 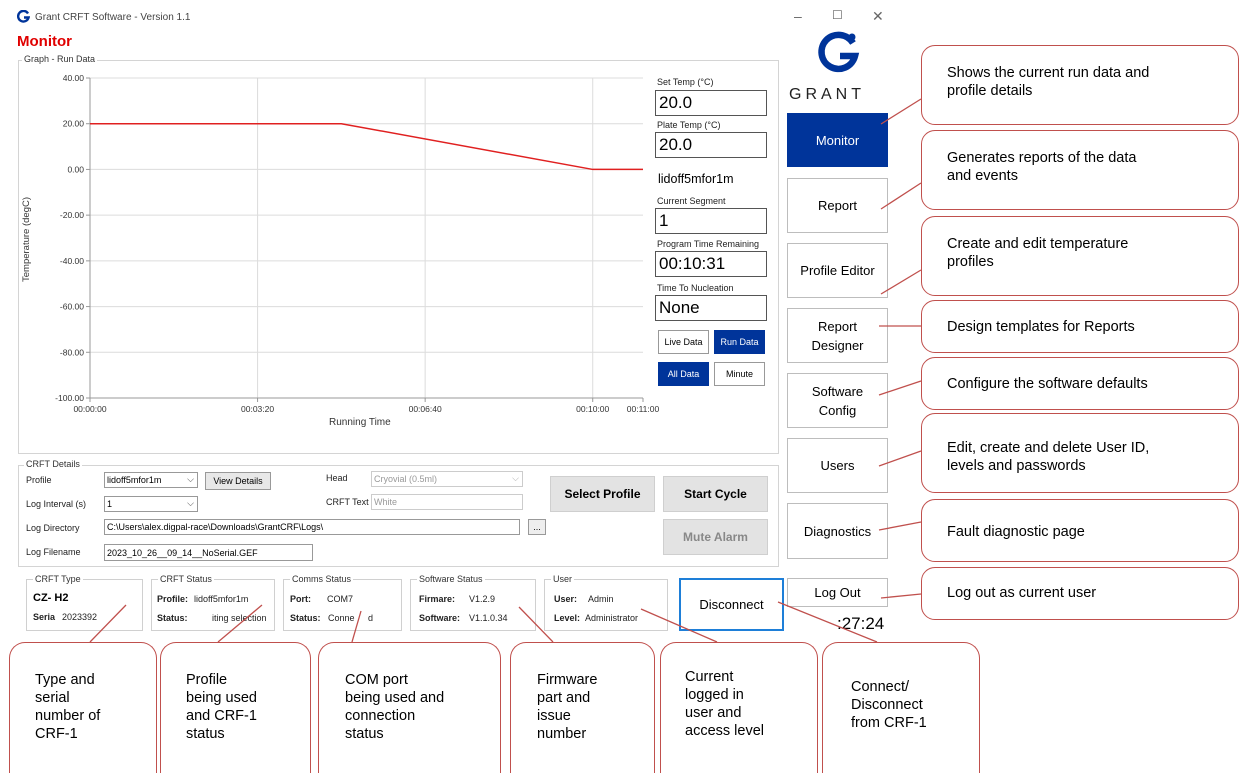 I want to click on callout-crft-status: Profile being used and CRF-1 status, so click(x=235, y=707).